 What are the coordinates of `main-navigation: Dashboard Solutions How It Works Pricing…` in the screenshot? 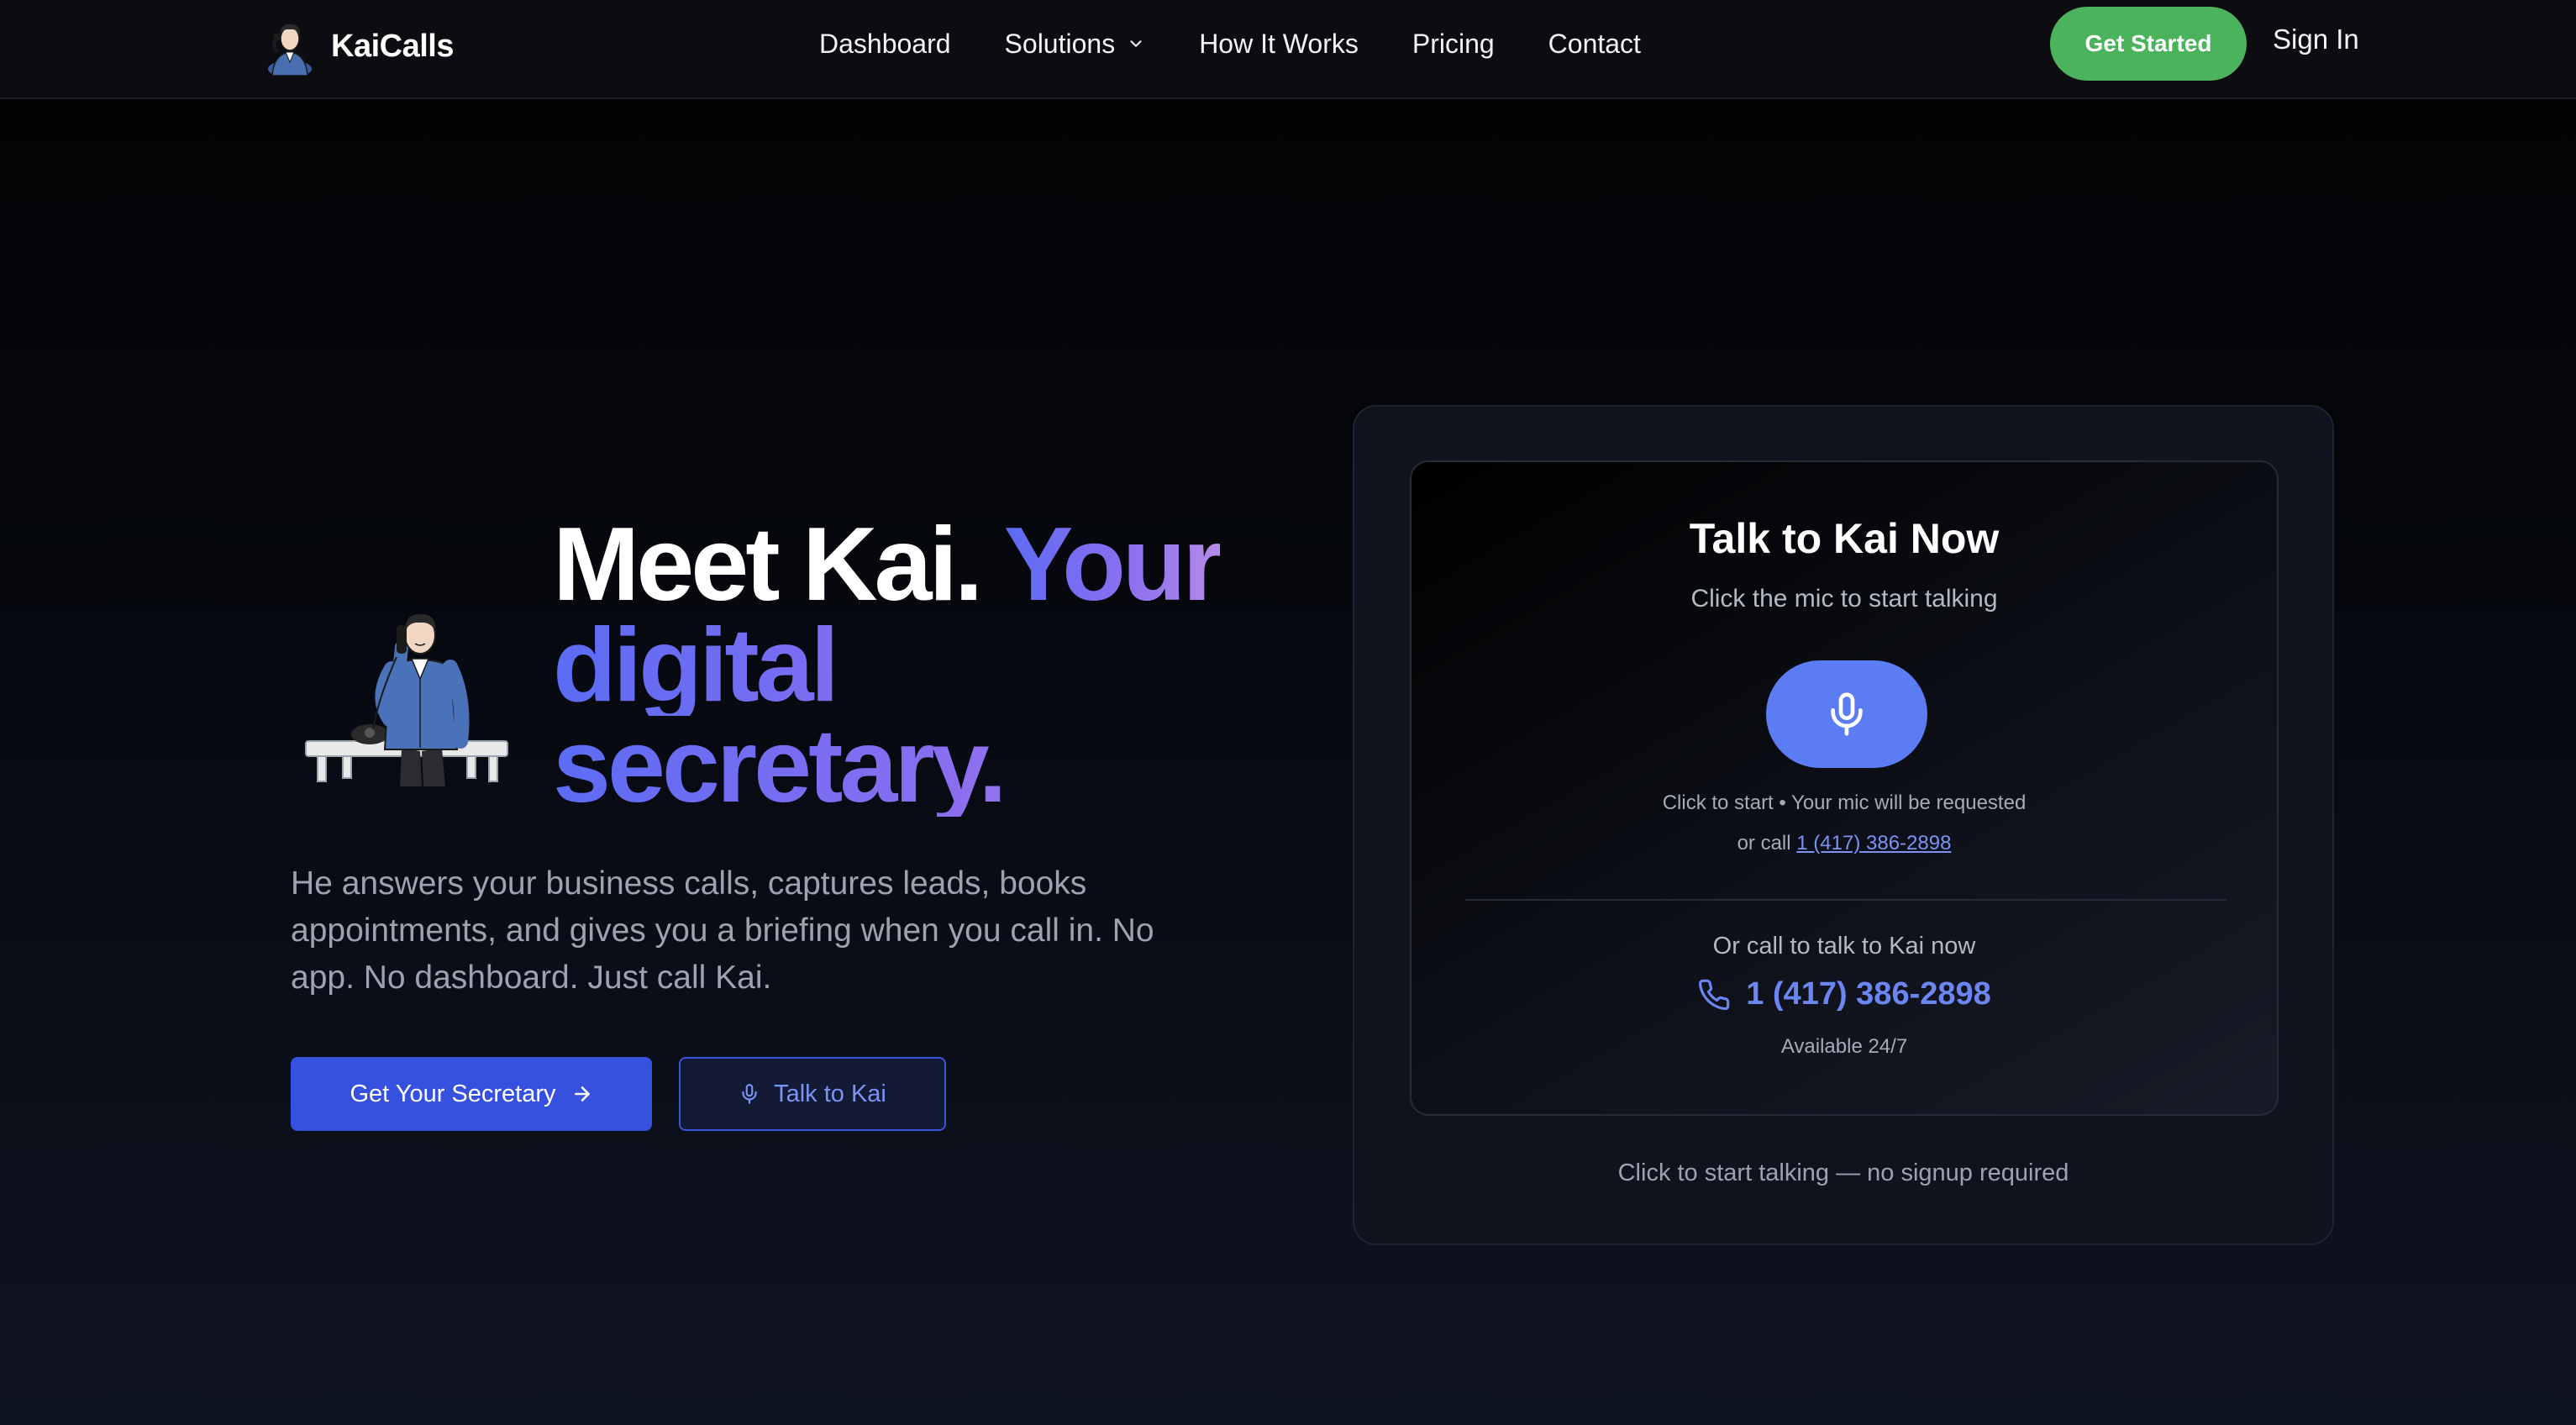 It's located at (1230, 44).